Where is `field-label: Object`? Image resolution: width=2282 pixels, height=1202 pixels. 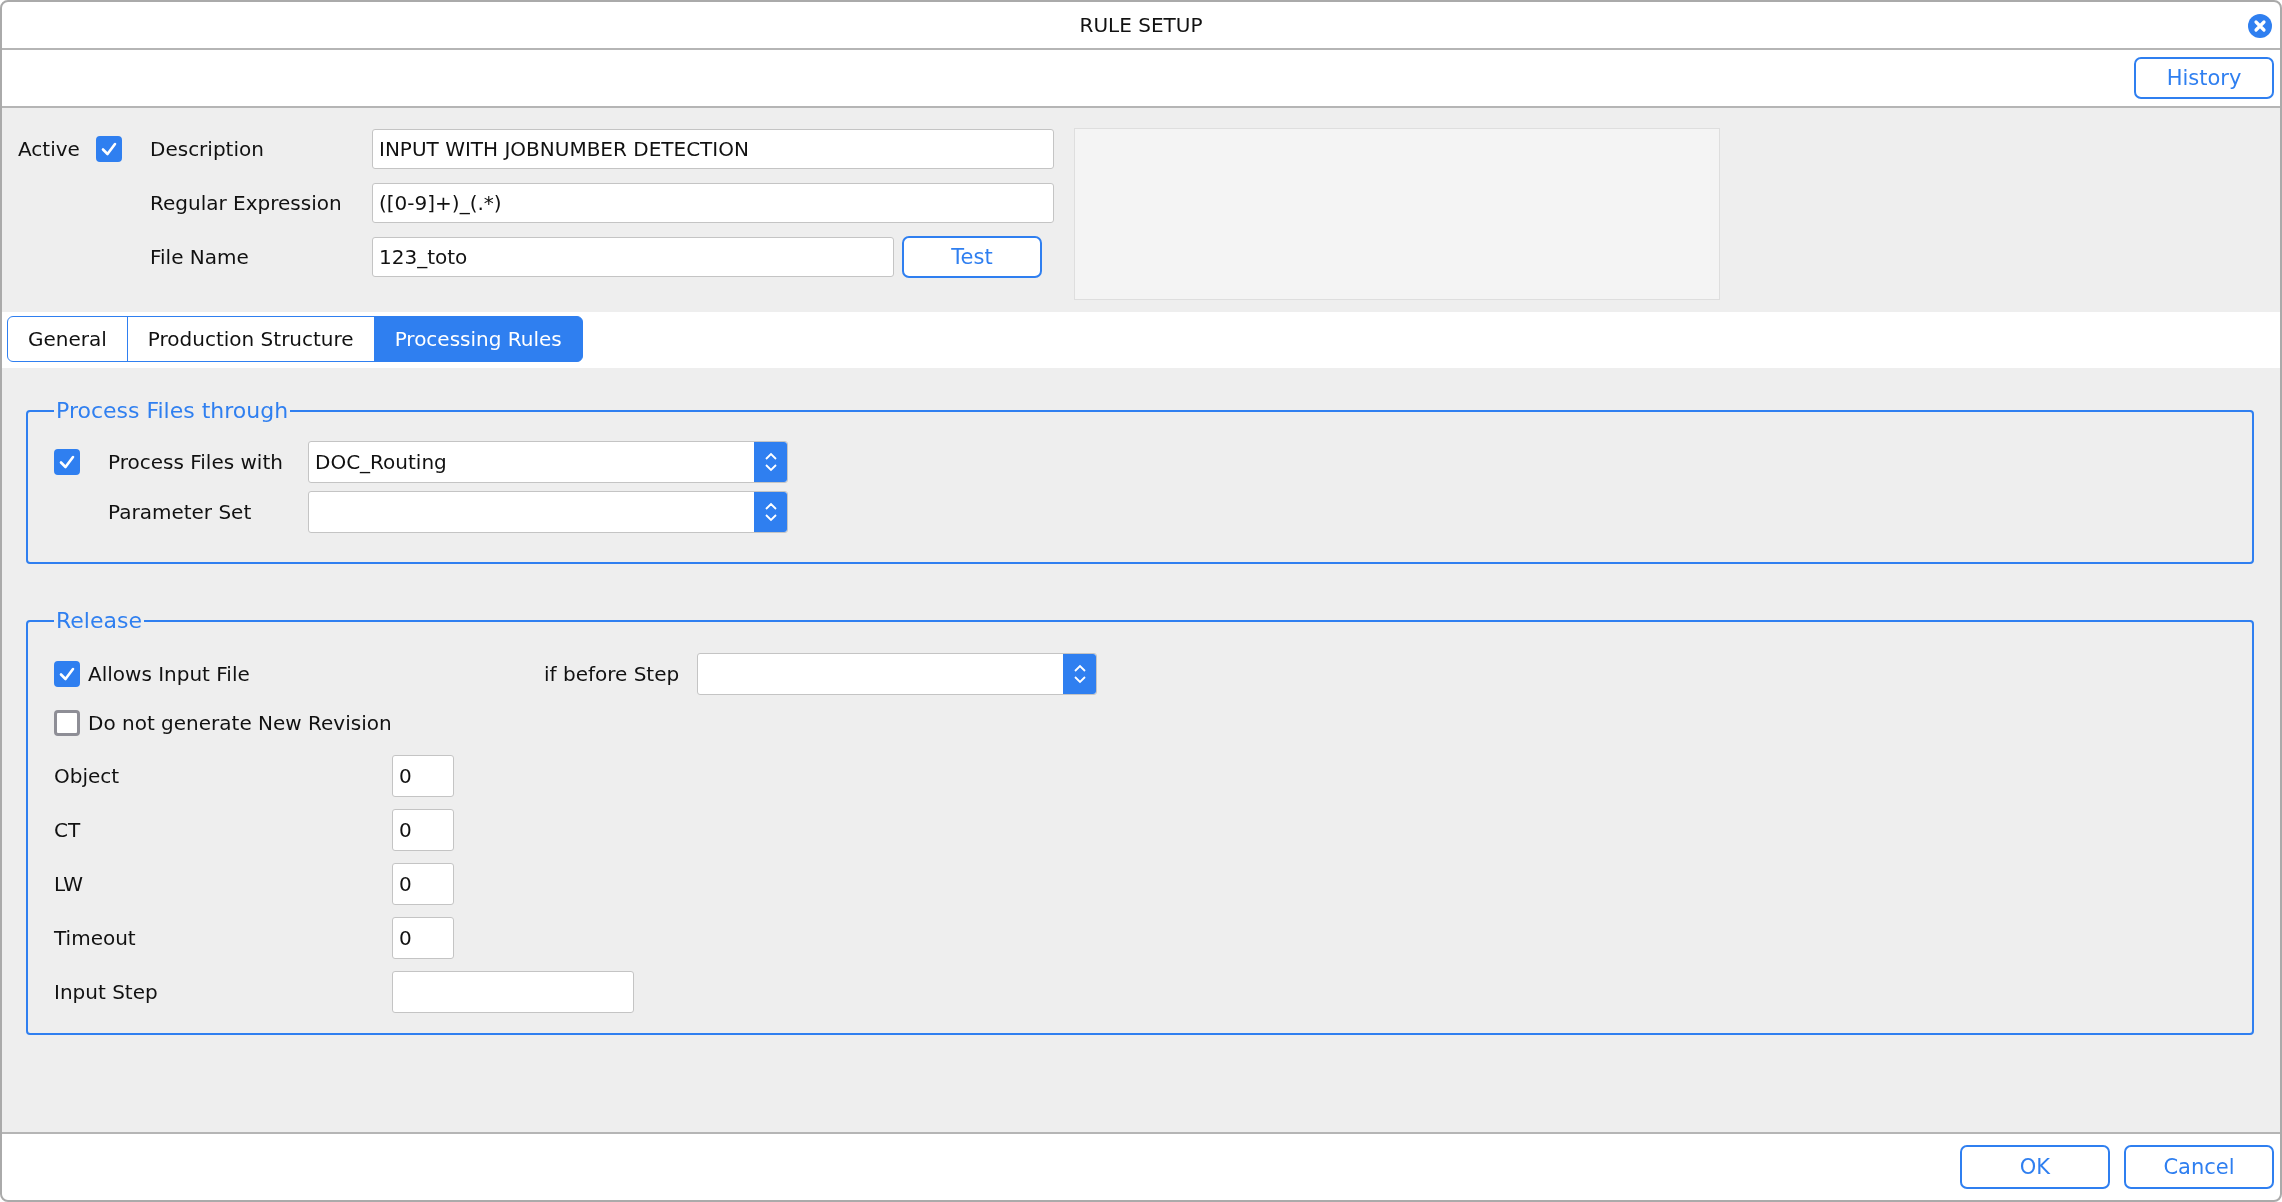
field-label: Object is located at coordinates (87, 776).